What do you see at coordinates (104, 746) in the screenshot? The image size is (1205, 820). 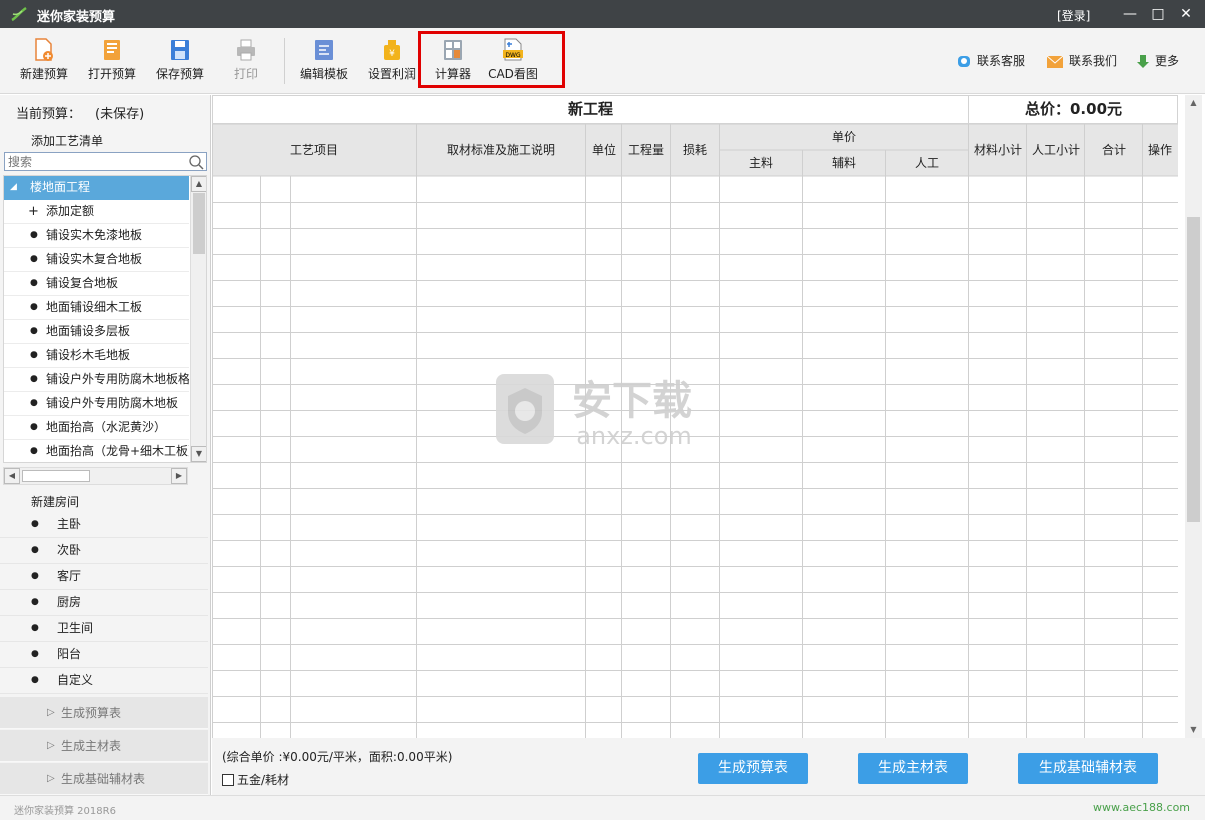 I see `generate-main-material-link: ▷ 生成主材表` at bounding box center [104, 746].